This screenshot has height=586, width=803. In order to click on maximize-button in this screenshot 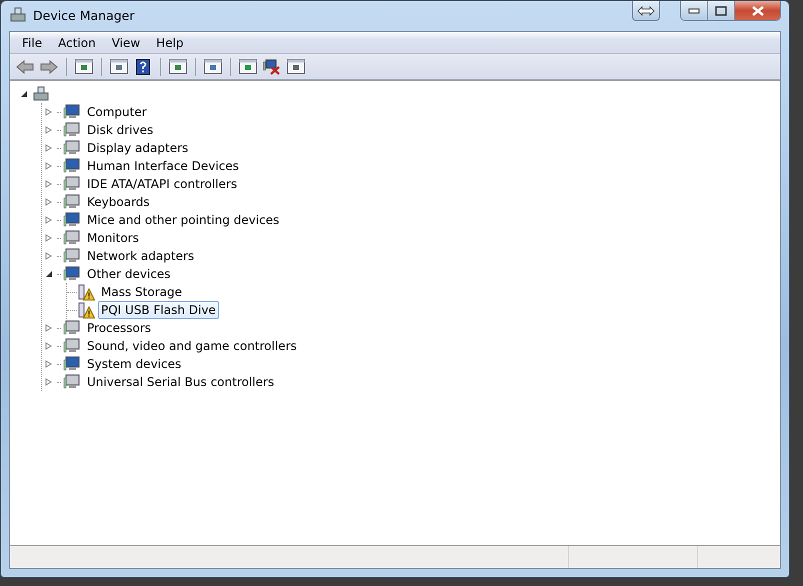, I will do `click(721, 10)`.